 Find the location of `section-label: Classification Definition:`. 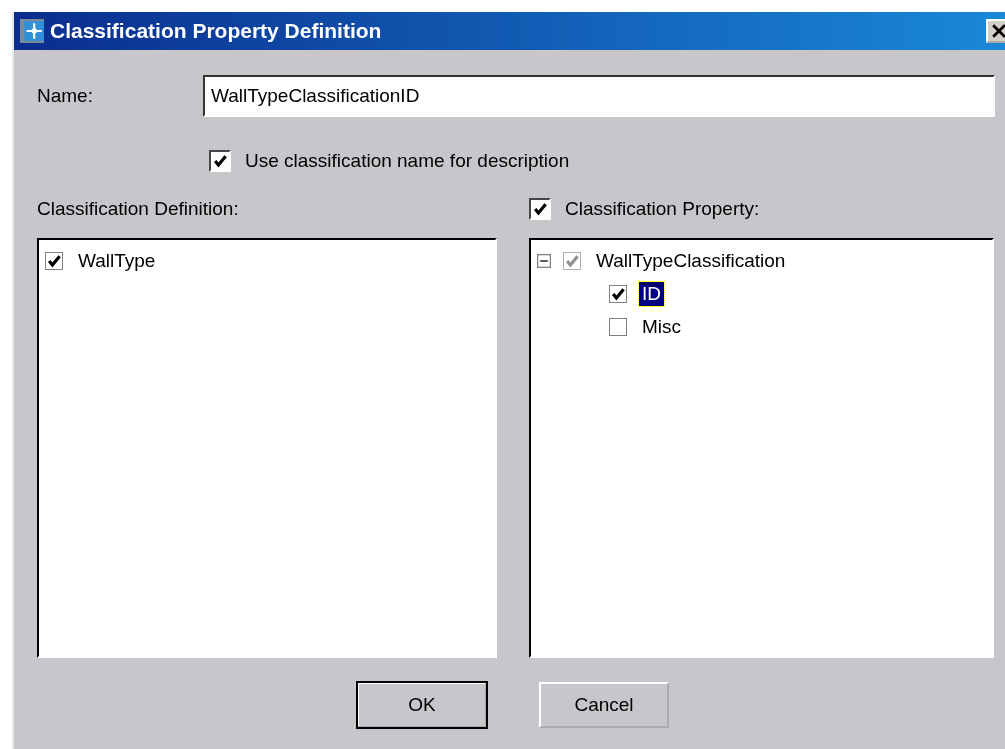

section-label: Classification Definition: is located at coordinates (138, 209).